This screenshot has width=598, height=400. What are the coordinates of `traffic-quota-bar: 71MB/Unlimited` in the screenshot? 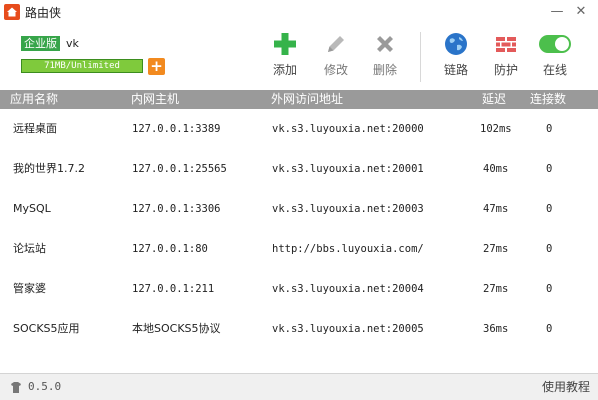 It's located at (82, 66).